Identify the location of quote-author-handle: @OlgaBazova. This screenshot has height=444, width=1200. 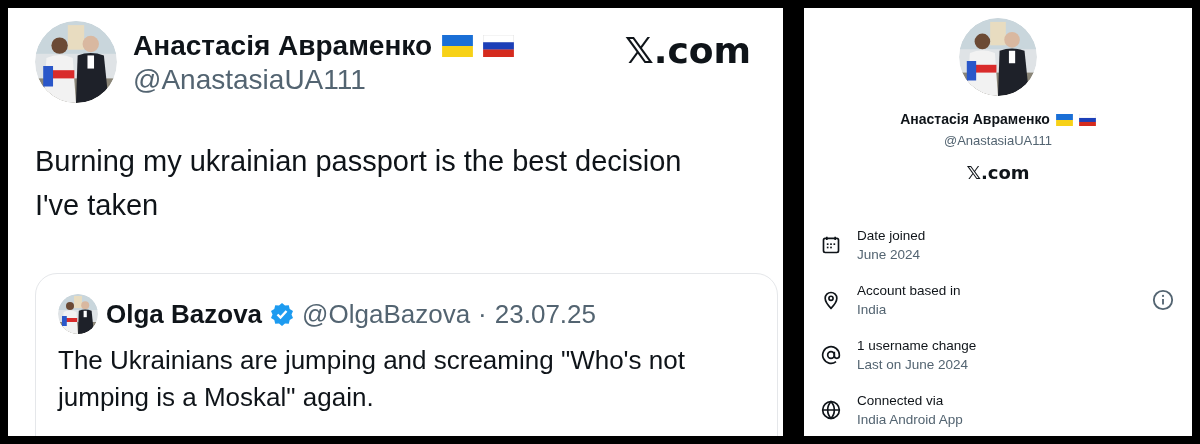
(386, 314).